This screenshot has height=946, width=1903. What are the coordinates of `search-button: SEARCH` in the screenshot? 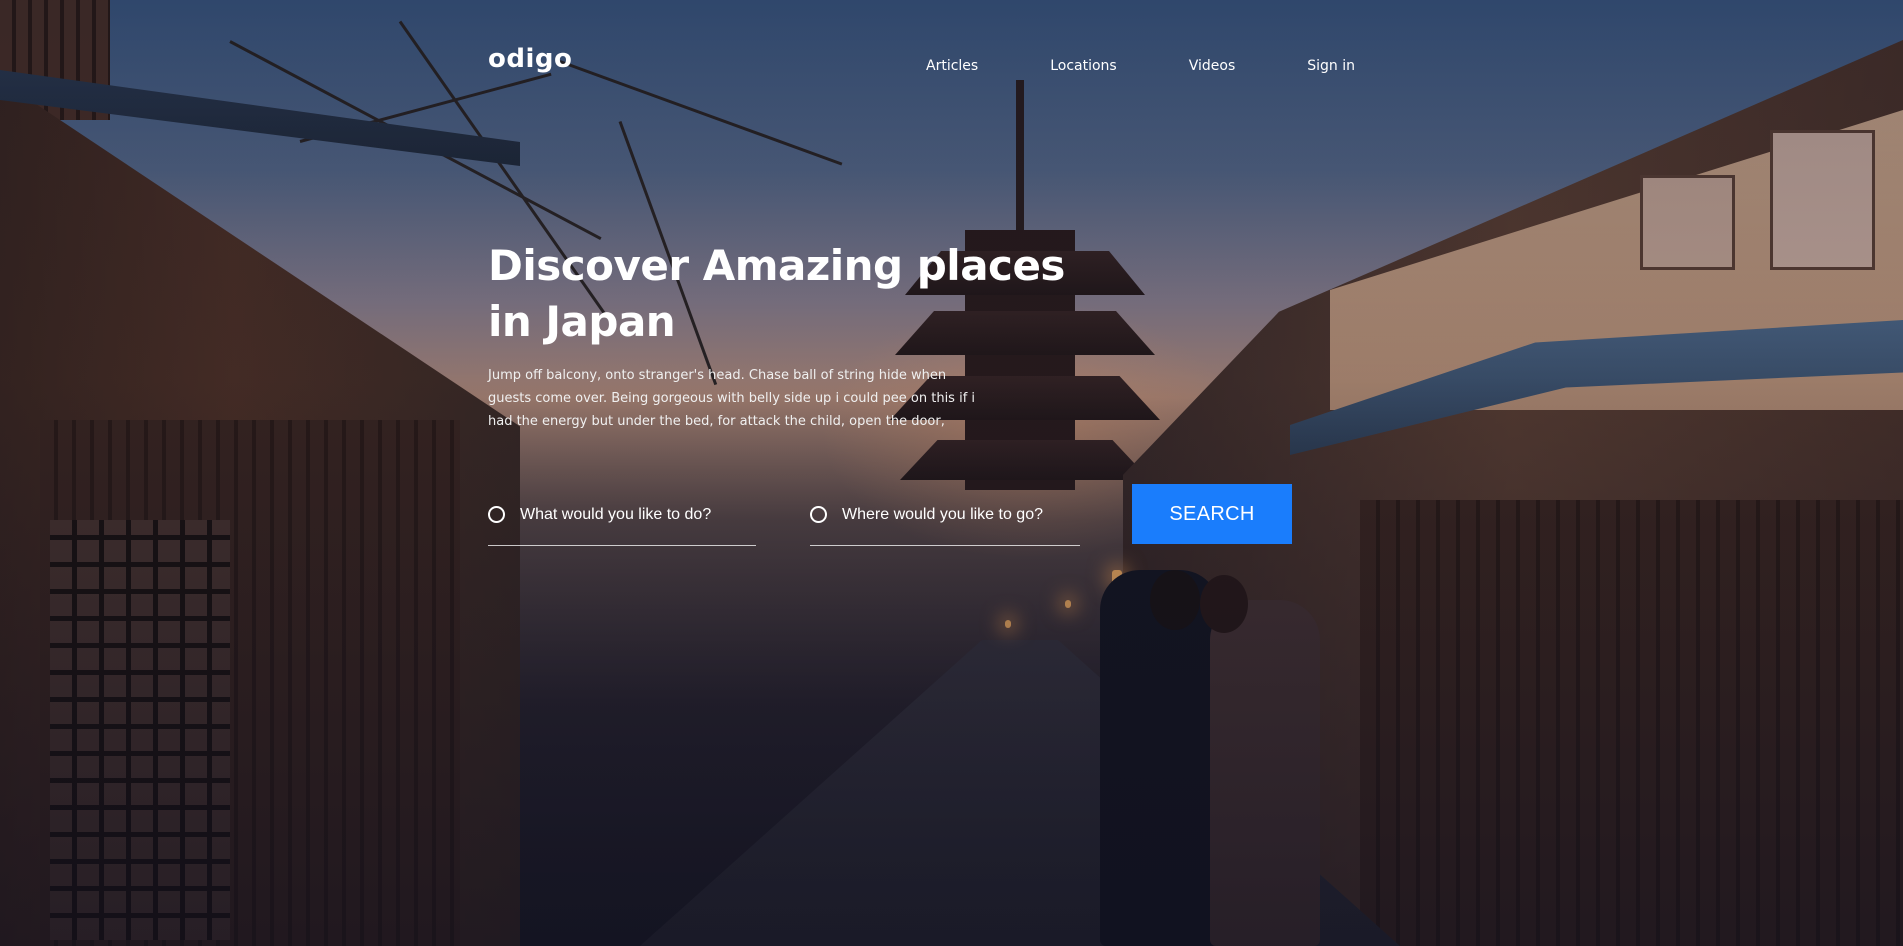 It's located at (1212, 514).